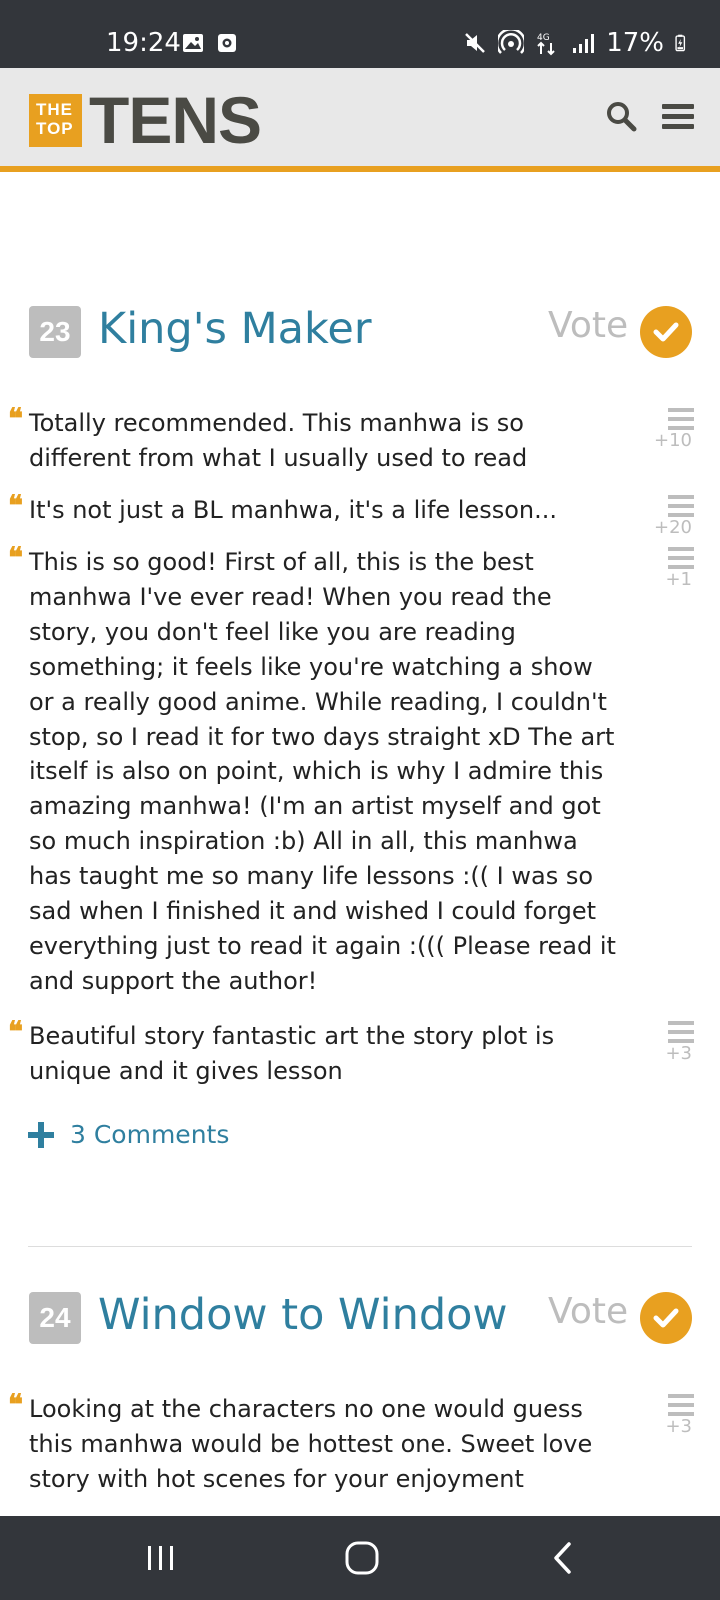 This screenshot has width=720, height=1600. I want to click on comments-link: 3 Comments, so click(128, 1134).